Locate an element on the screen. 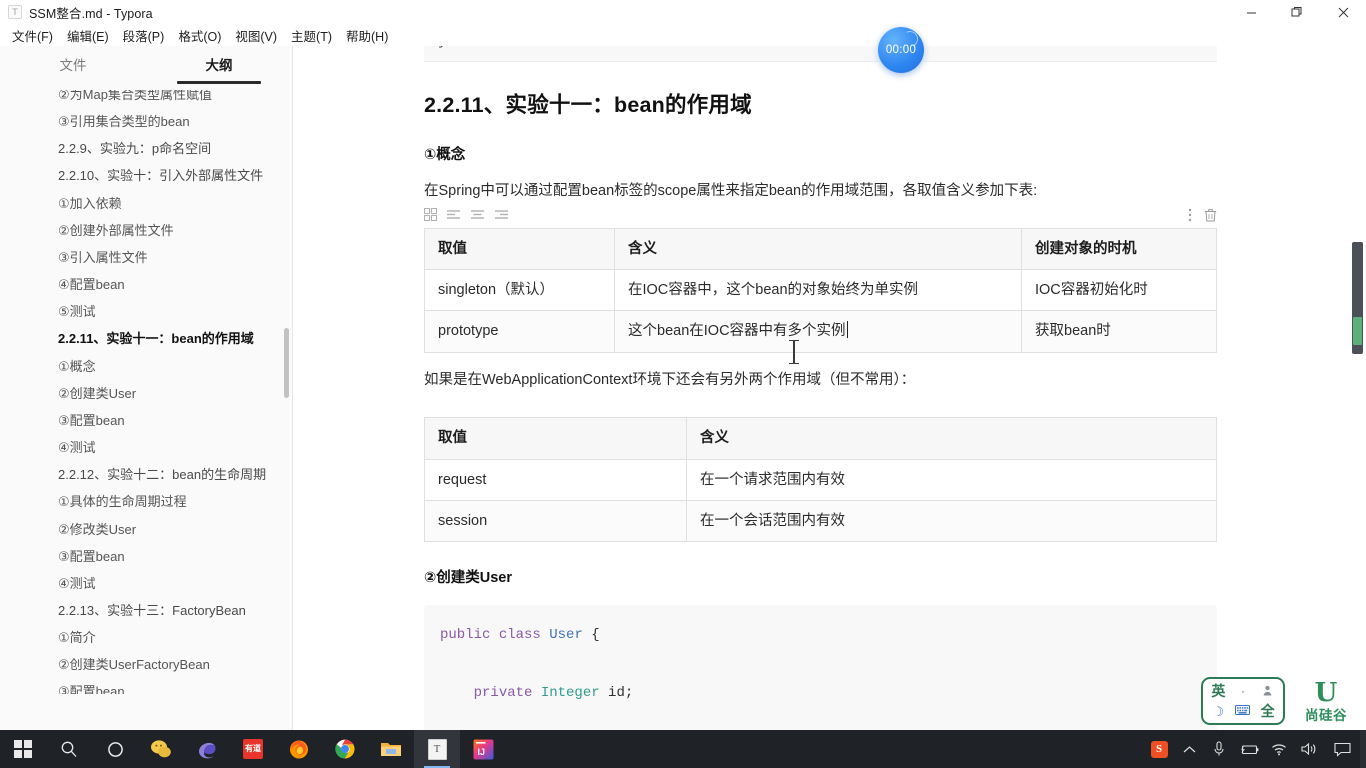 Image resolution: width=1366 pixels, height=768 pixels. taskbar-app-firefox is located at coordinates (299, 749).